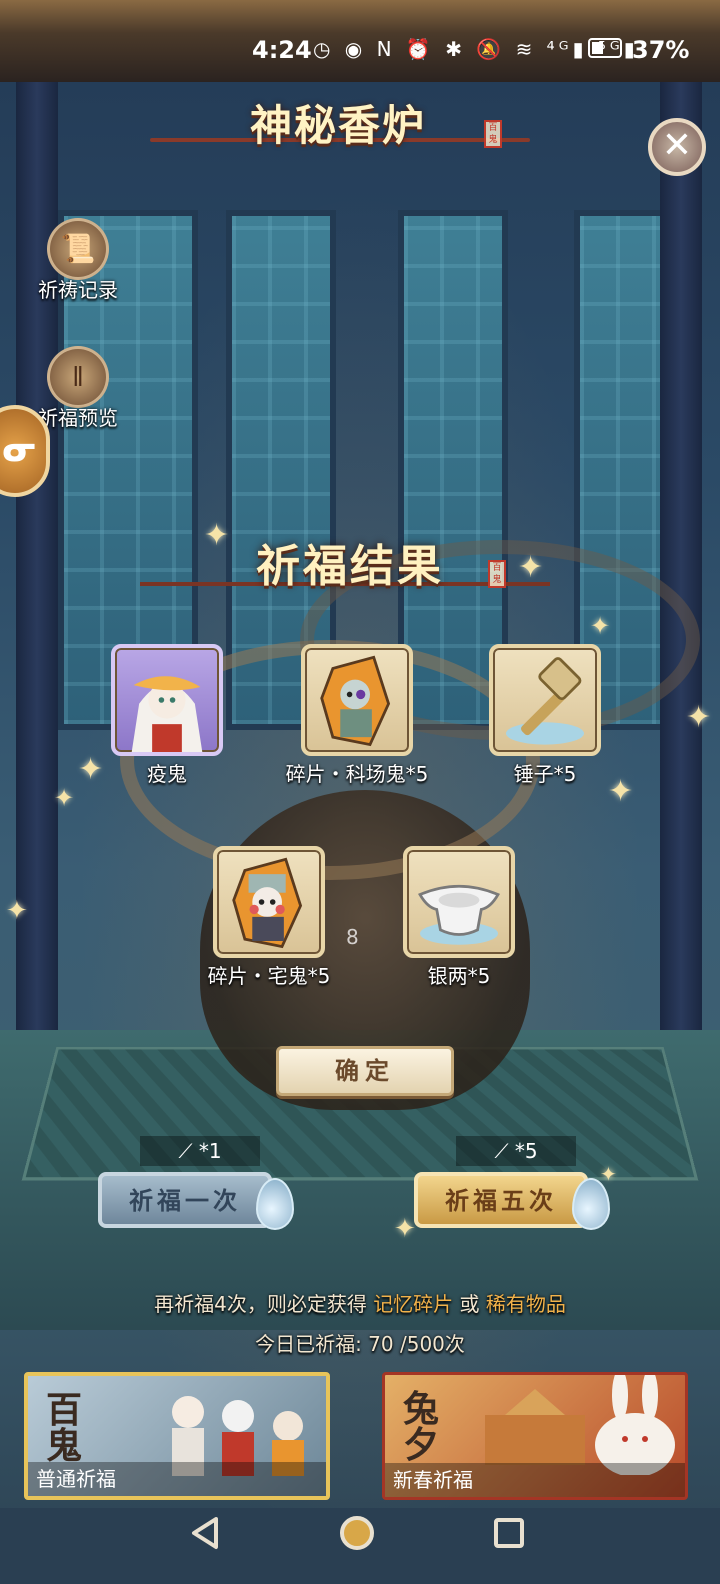 This screenshot has height=1584, width=720. Describe the element at coordinates (535, 1480) in the screenshot. I see `pool-spring-label: 新春祈福` at that location.